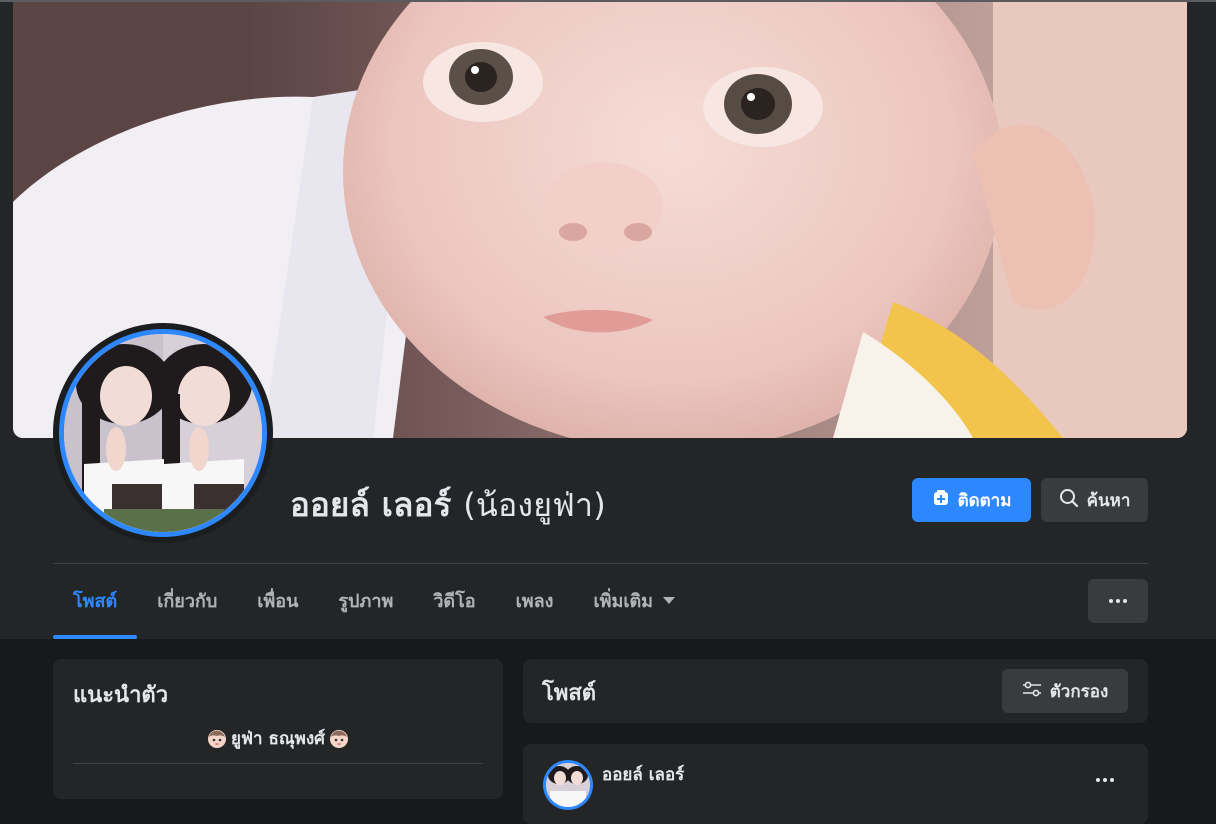  I want to click on post-avatar-photo, so click(568, 785).